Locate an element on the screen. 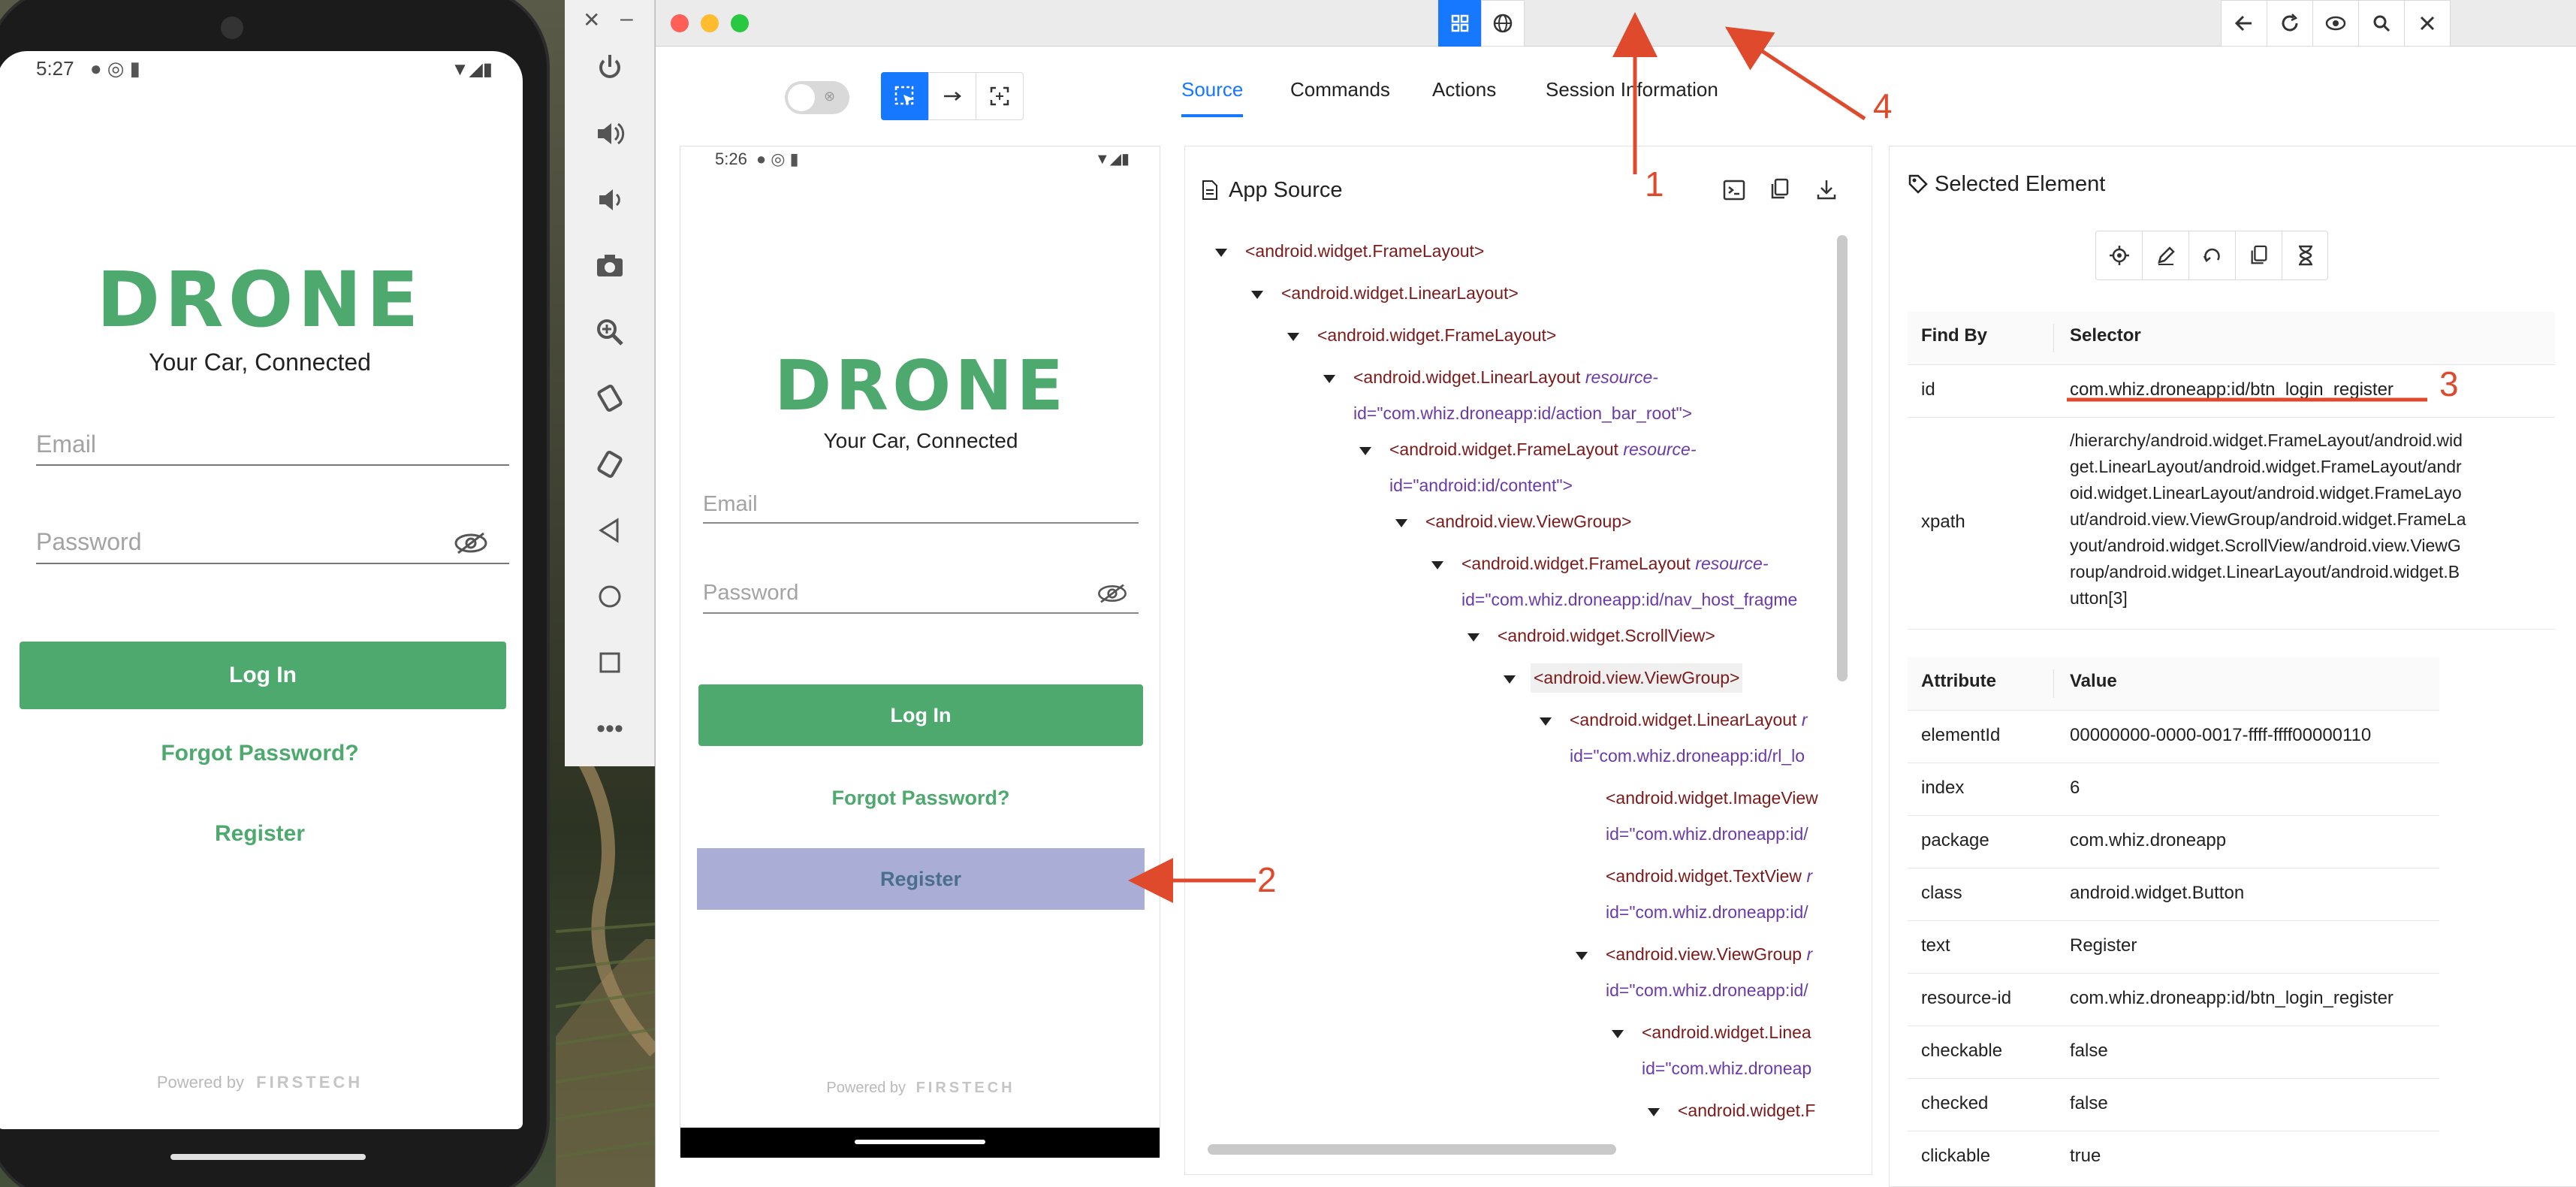 This screenshot has width=2576, height=1187. annotation-label-1: 1 is located at coordinates (1655, 184).